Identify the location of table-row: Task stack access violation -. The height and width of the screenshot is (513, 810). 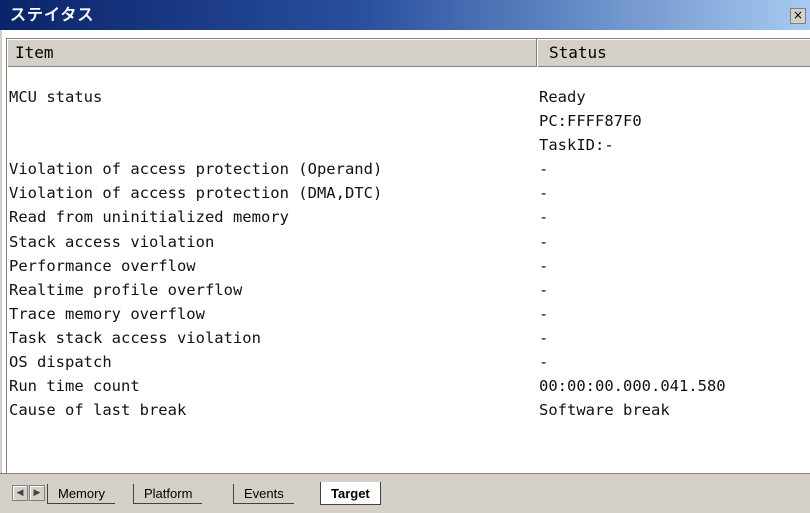
(408, 338).